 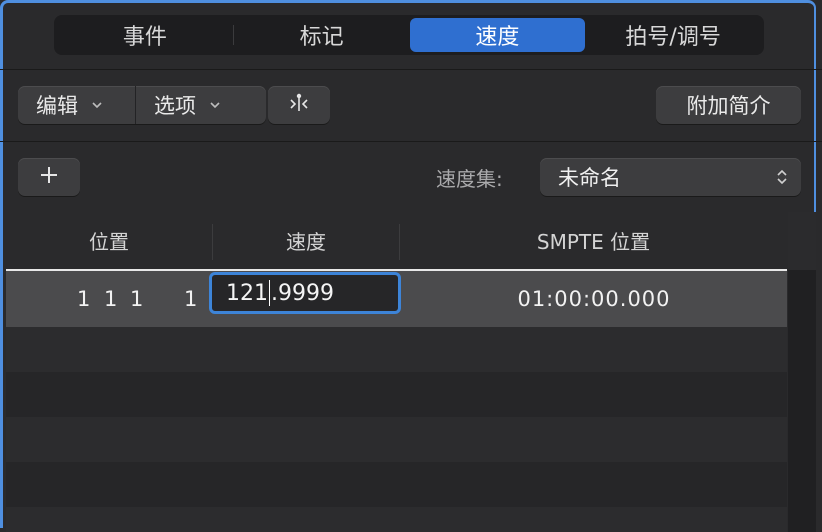 I want to click on tab-signature: 拍号/调号, so click(x=673, y=35).